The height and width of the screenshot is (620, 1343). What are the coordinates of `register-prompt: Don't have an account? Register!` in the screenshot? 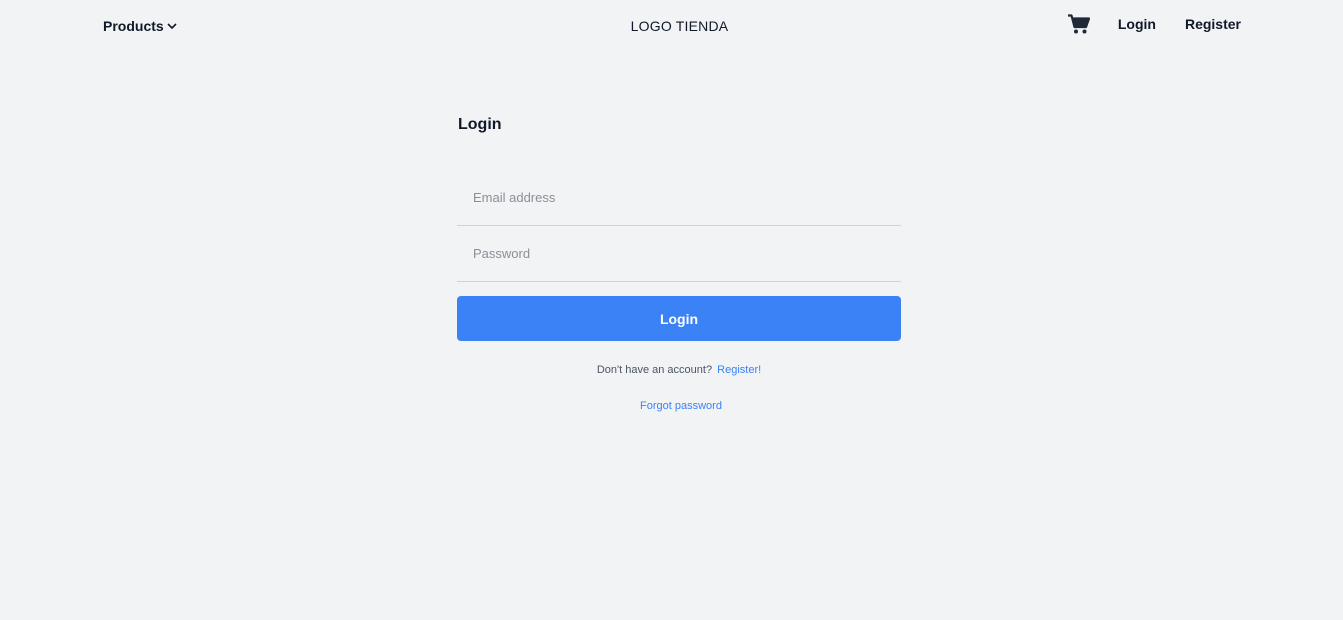 It's located at (679, 370).